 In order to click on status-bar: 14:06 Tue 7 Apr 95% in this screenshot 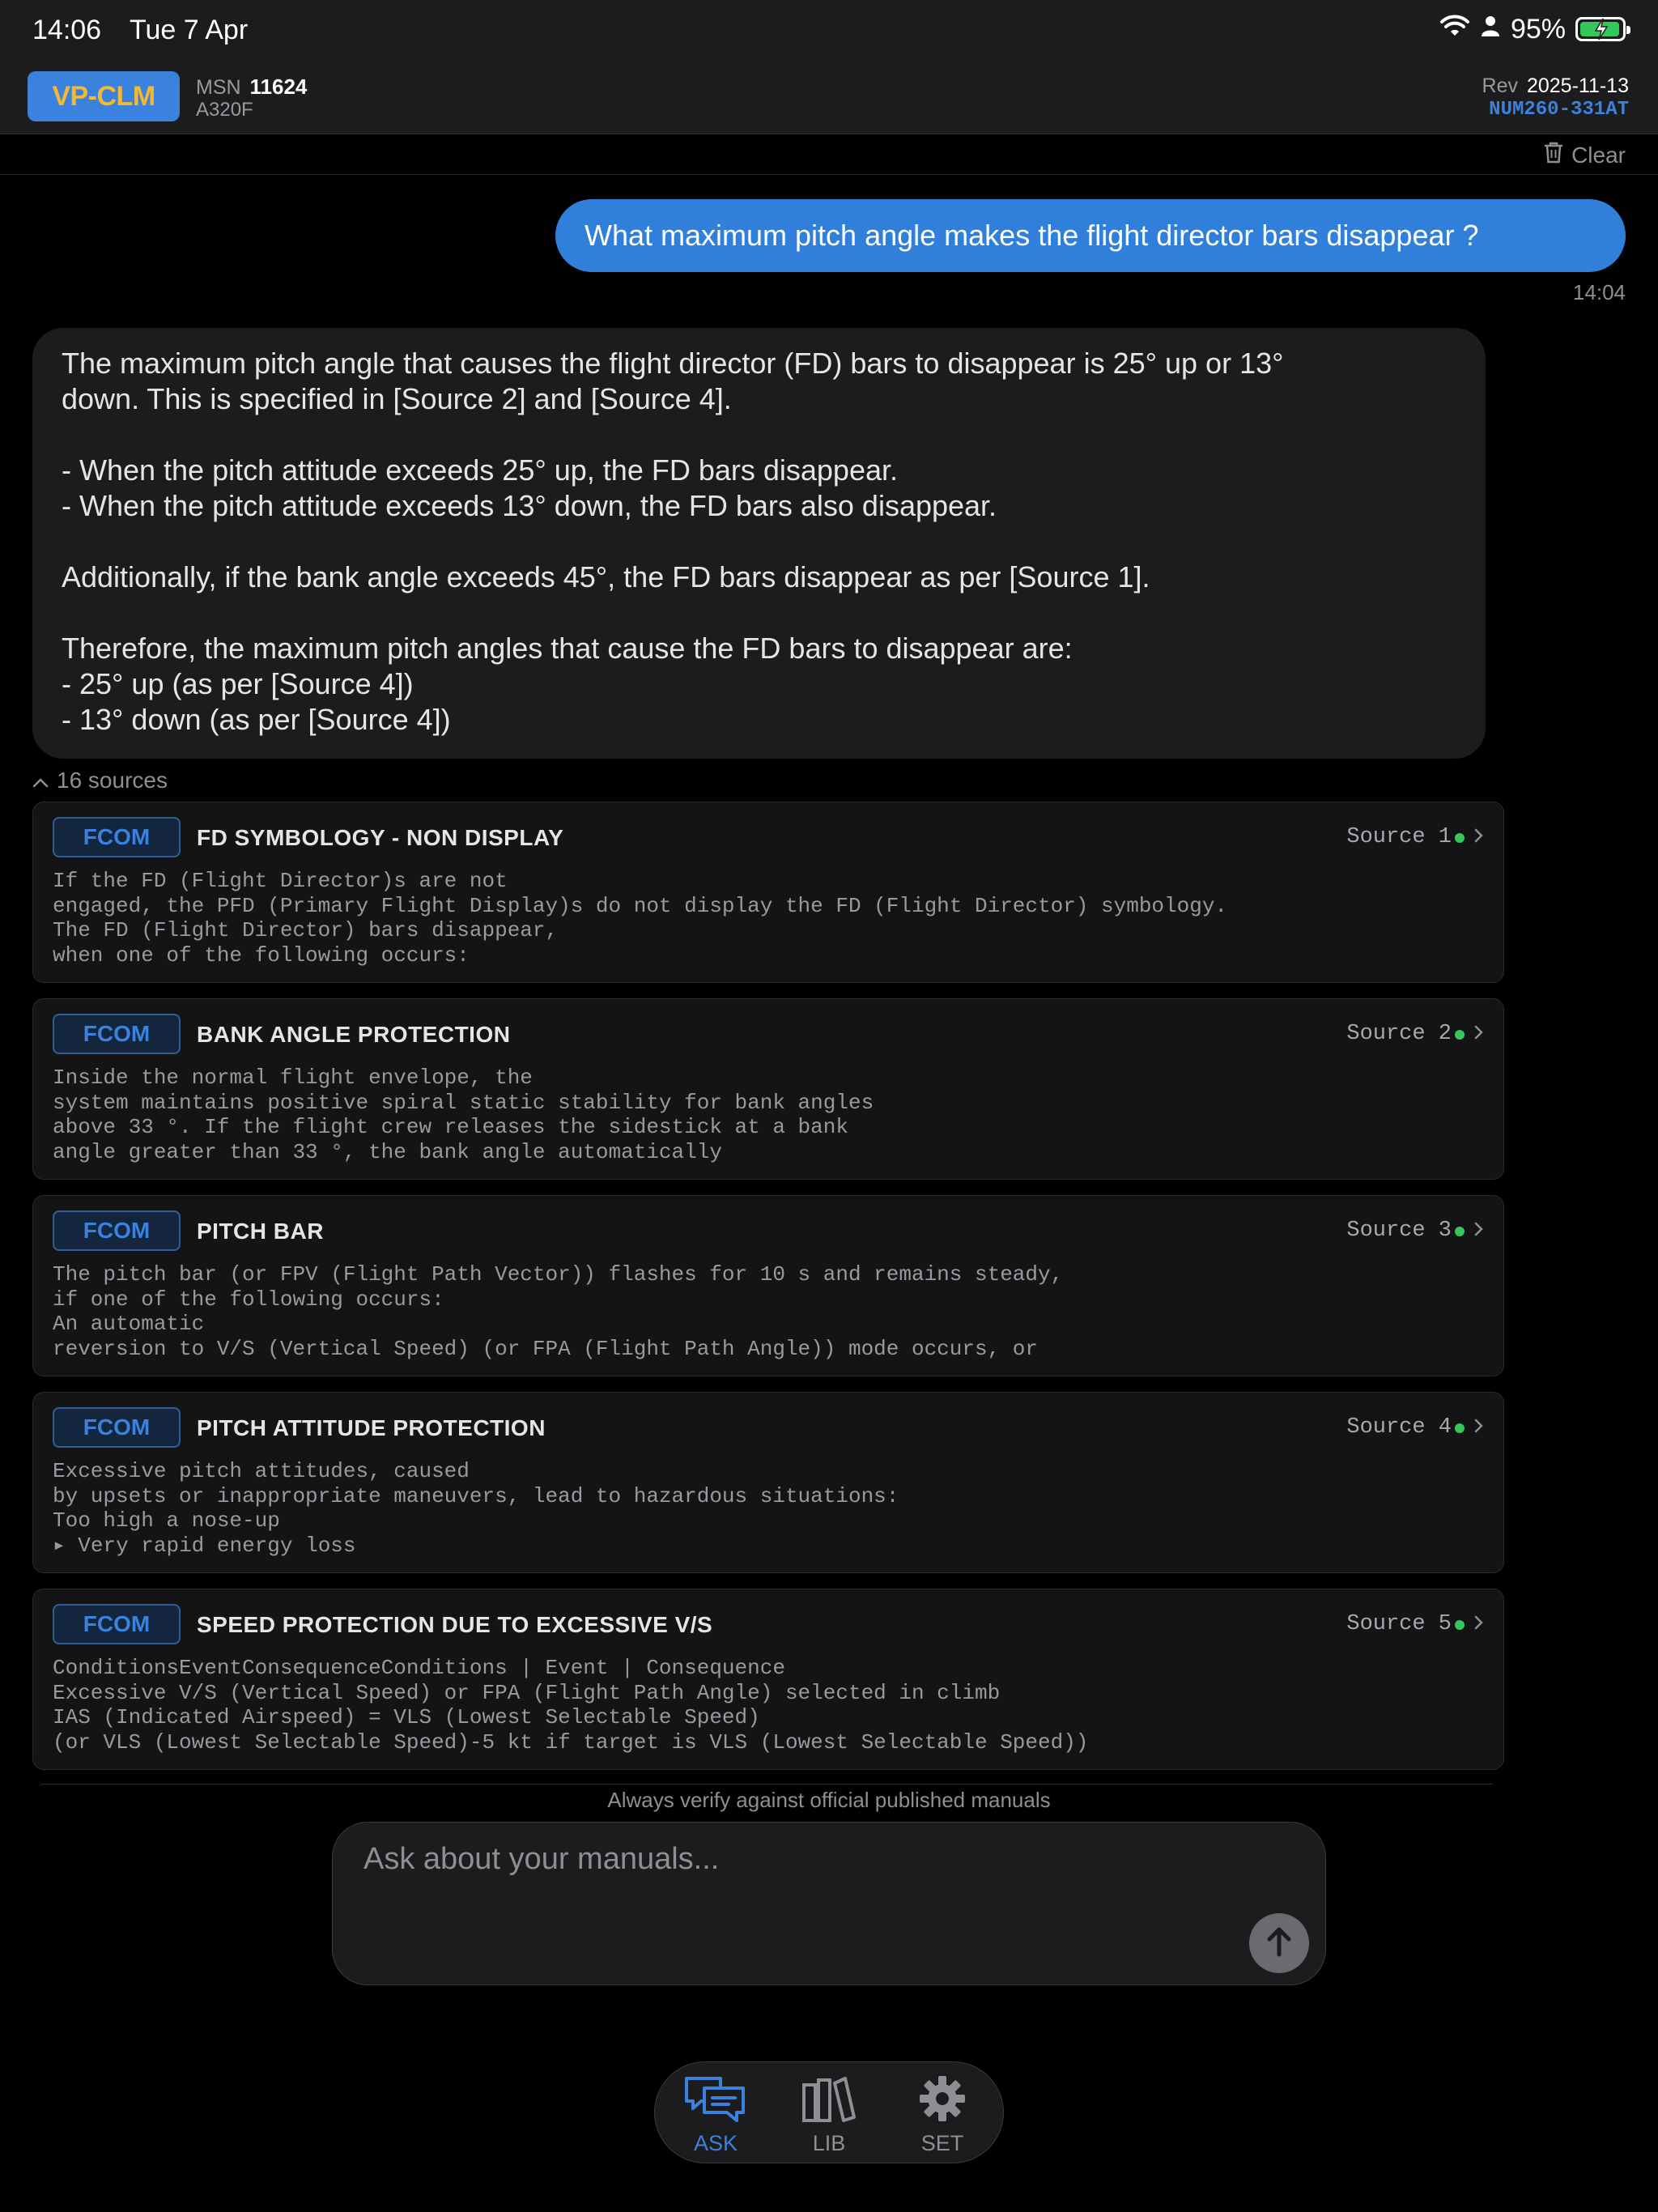, I will do `click(829, 29)`.